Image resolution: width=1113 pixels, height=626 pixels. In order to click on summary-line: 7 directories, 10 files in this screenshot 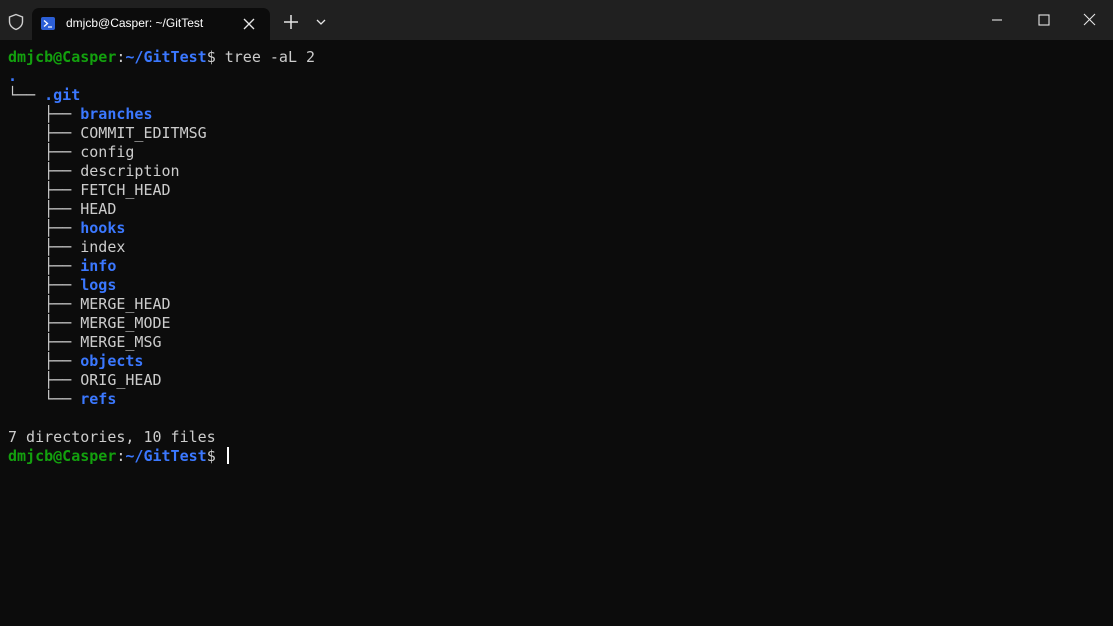, I will do `click(112, 437)`.